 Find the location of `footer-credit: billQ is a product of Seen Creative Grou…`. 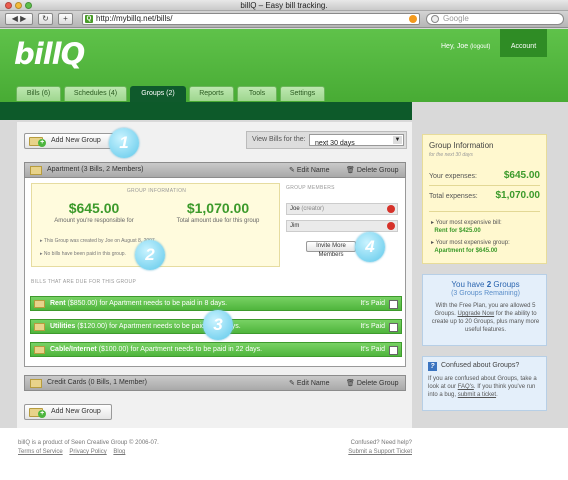

footer-credit: billQ is a product of Seen Creative Grou… is located at coordinates (88, 443).